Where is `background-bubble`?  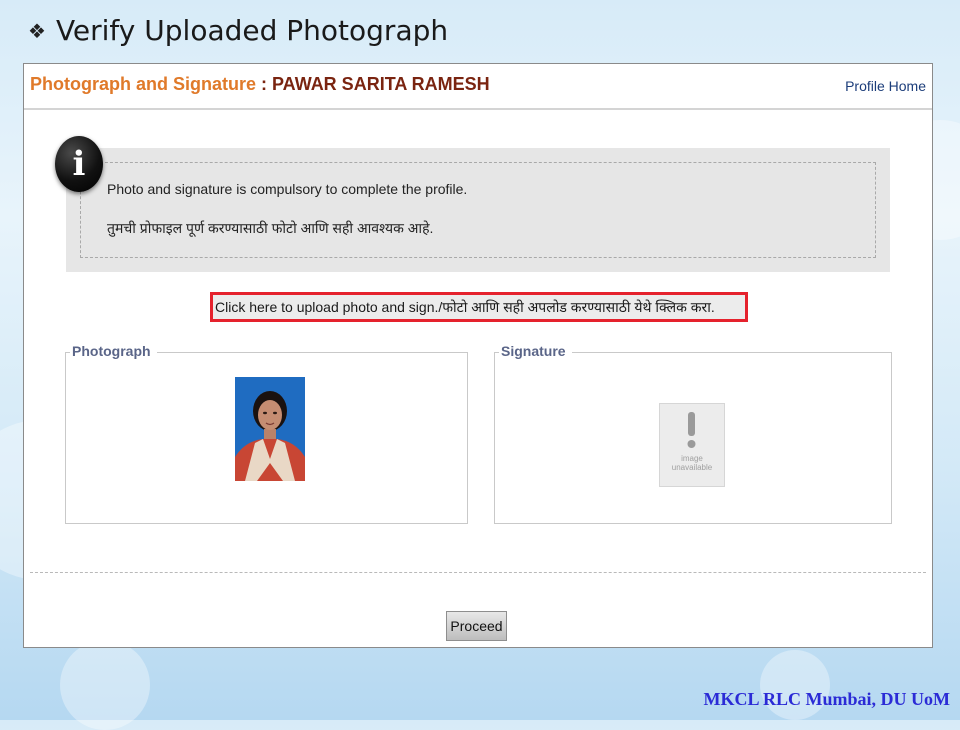
background-bubble is located at coordinates (105, 685).